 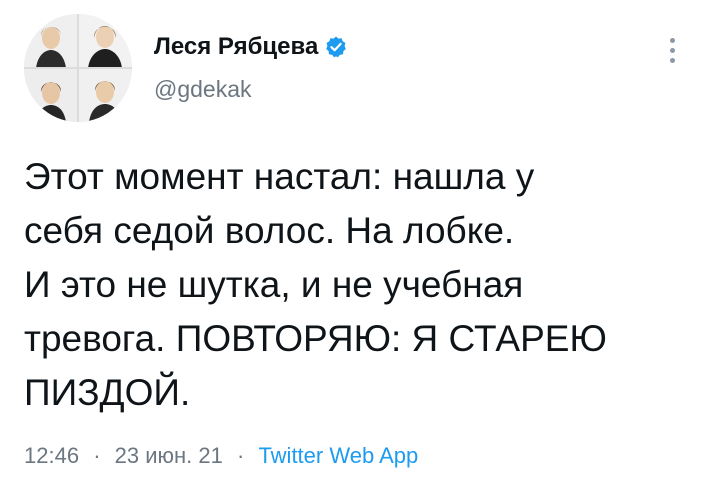 I want to click on tweet-date: 23 июн. 21, so click(x=169, y=455).